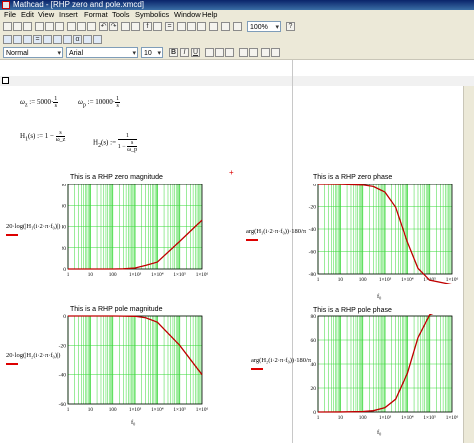 Image resolution: width=474 pixels, height=443 pixels. What do you see at coordinates (99, 102) in the screenshot?
I see `omega-p-definition: ωp := 10000· 1 s` at bounding box center [99, 102].